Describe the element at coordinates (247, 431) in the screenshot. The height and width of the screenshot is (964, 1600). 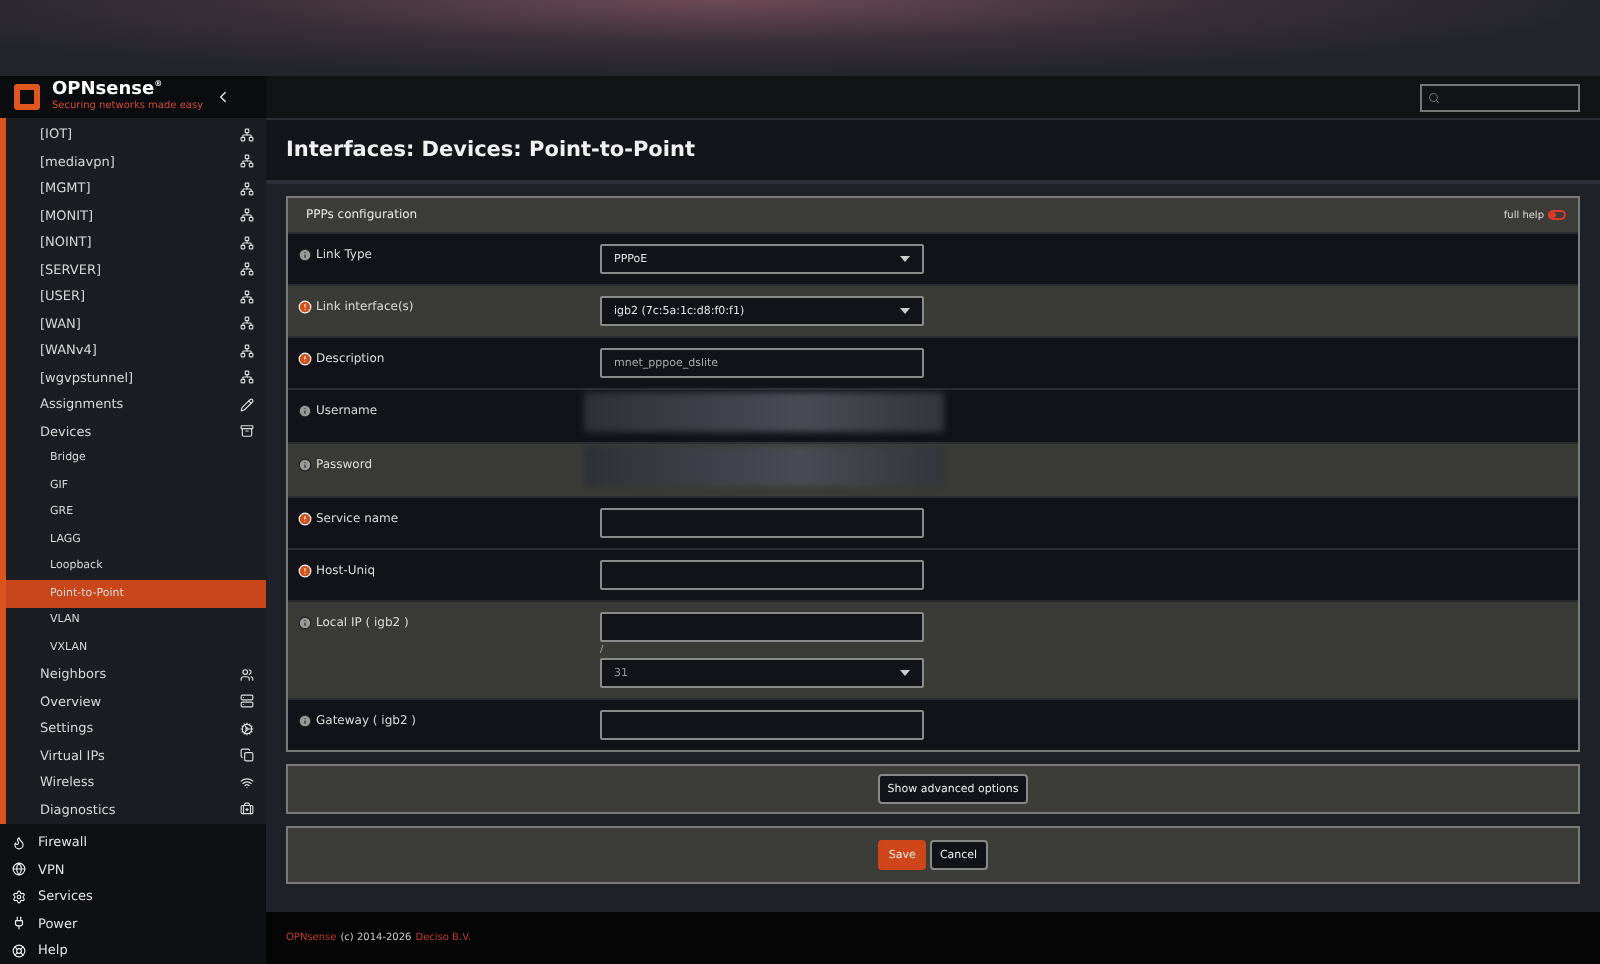
I see `archive-icon` at that location.